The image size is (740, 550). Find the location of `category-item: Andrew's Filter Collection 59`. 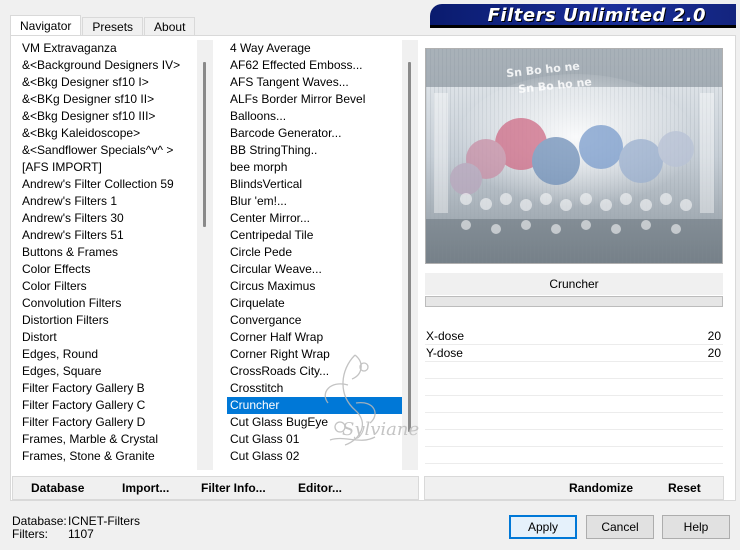

category-item: Andrew's Filter Collection 59 is located at coordinates (110, 184).